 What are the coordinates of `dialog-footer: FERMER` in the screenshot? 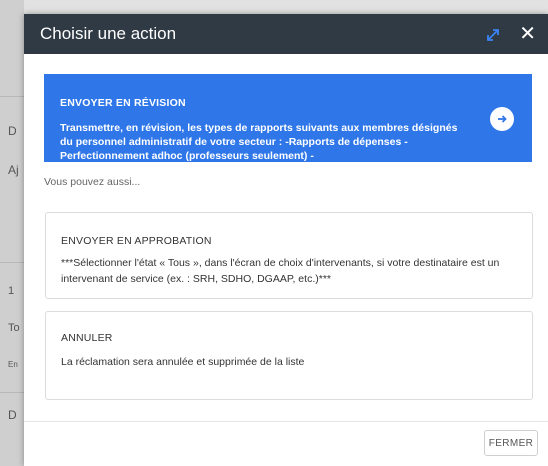 It's located at (286, 443).